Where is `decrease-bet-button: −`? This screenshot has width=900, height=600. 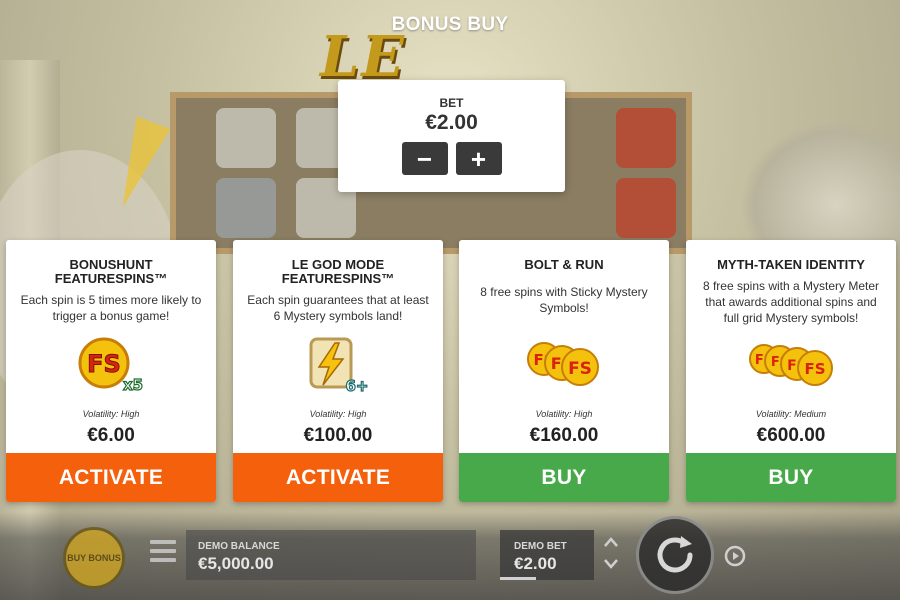 decrease-bet-button: − is located at coordinates (424, 158).